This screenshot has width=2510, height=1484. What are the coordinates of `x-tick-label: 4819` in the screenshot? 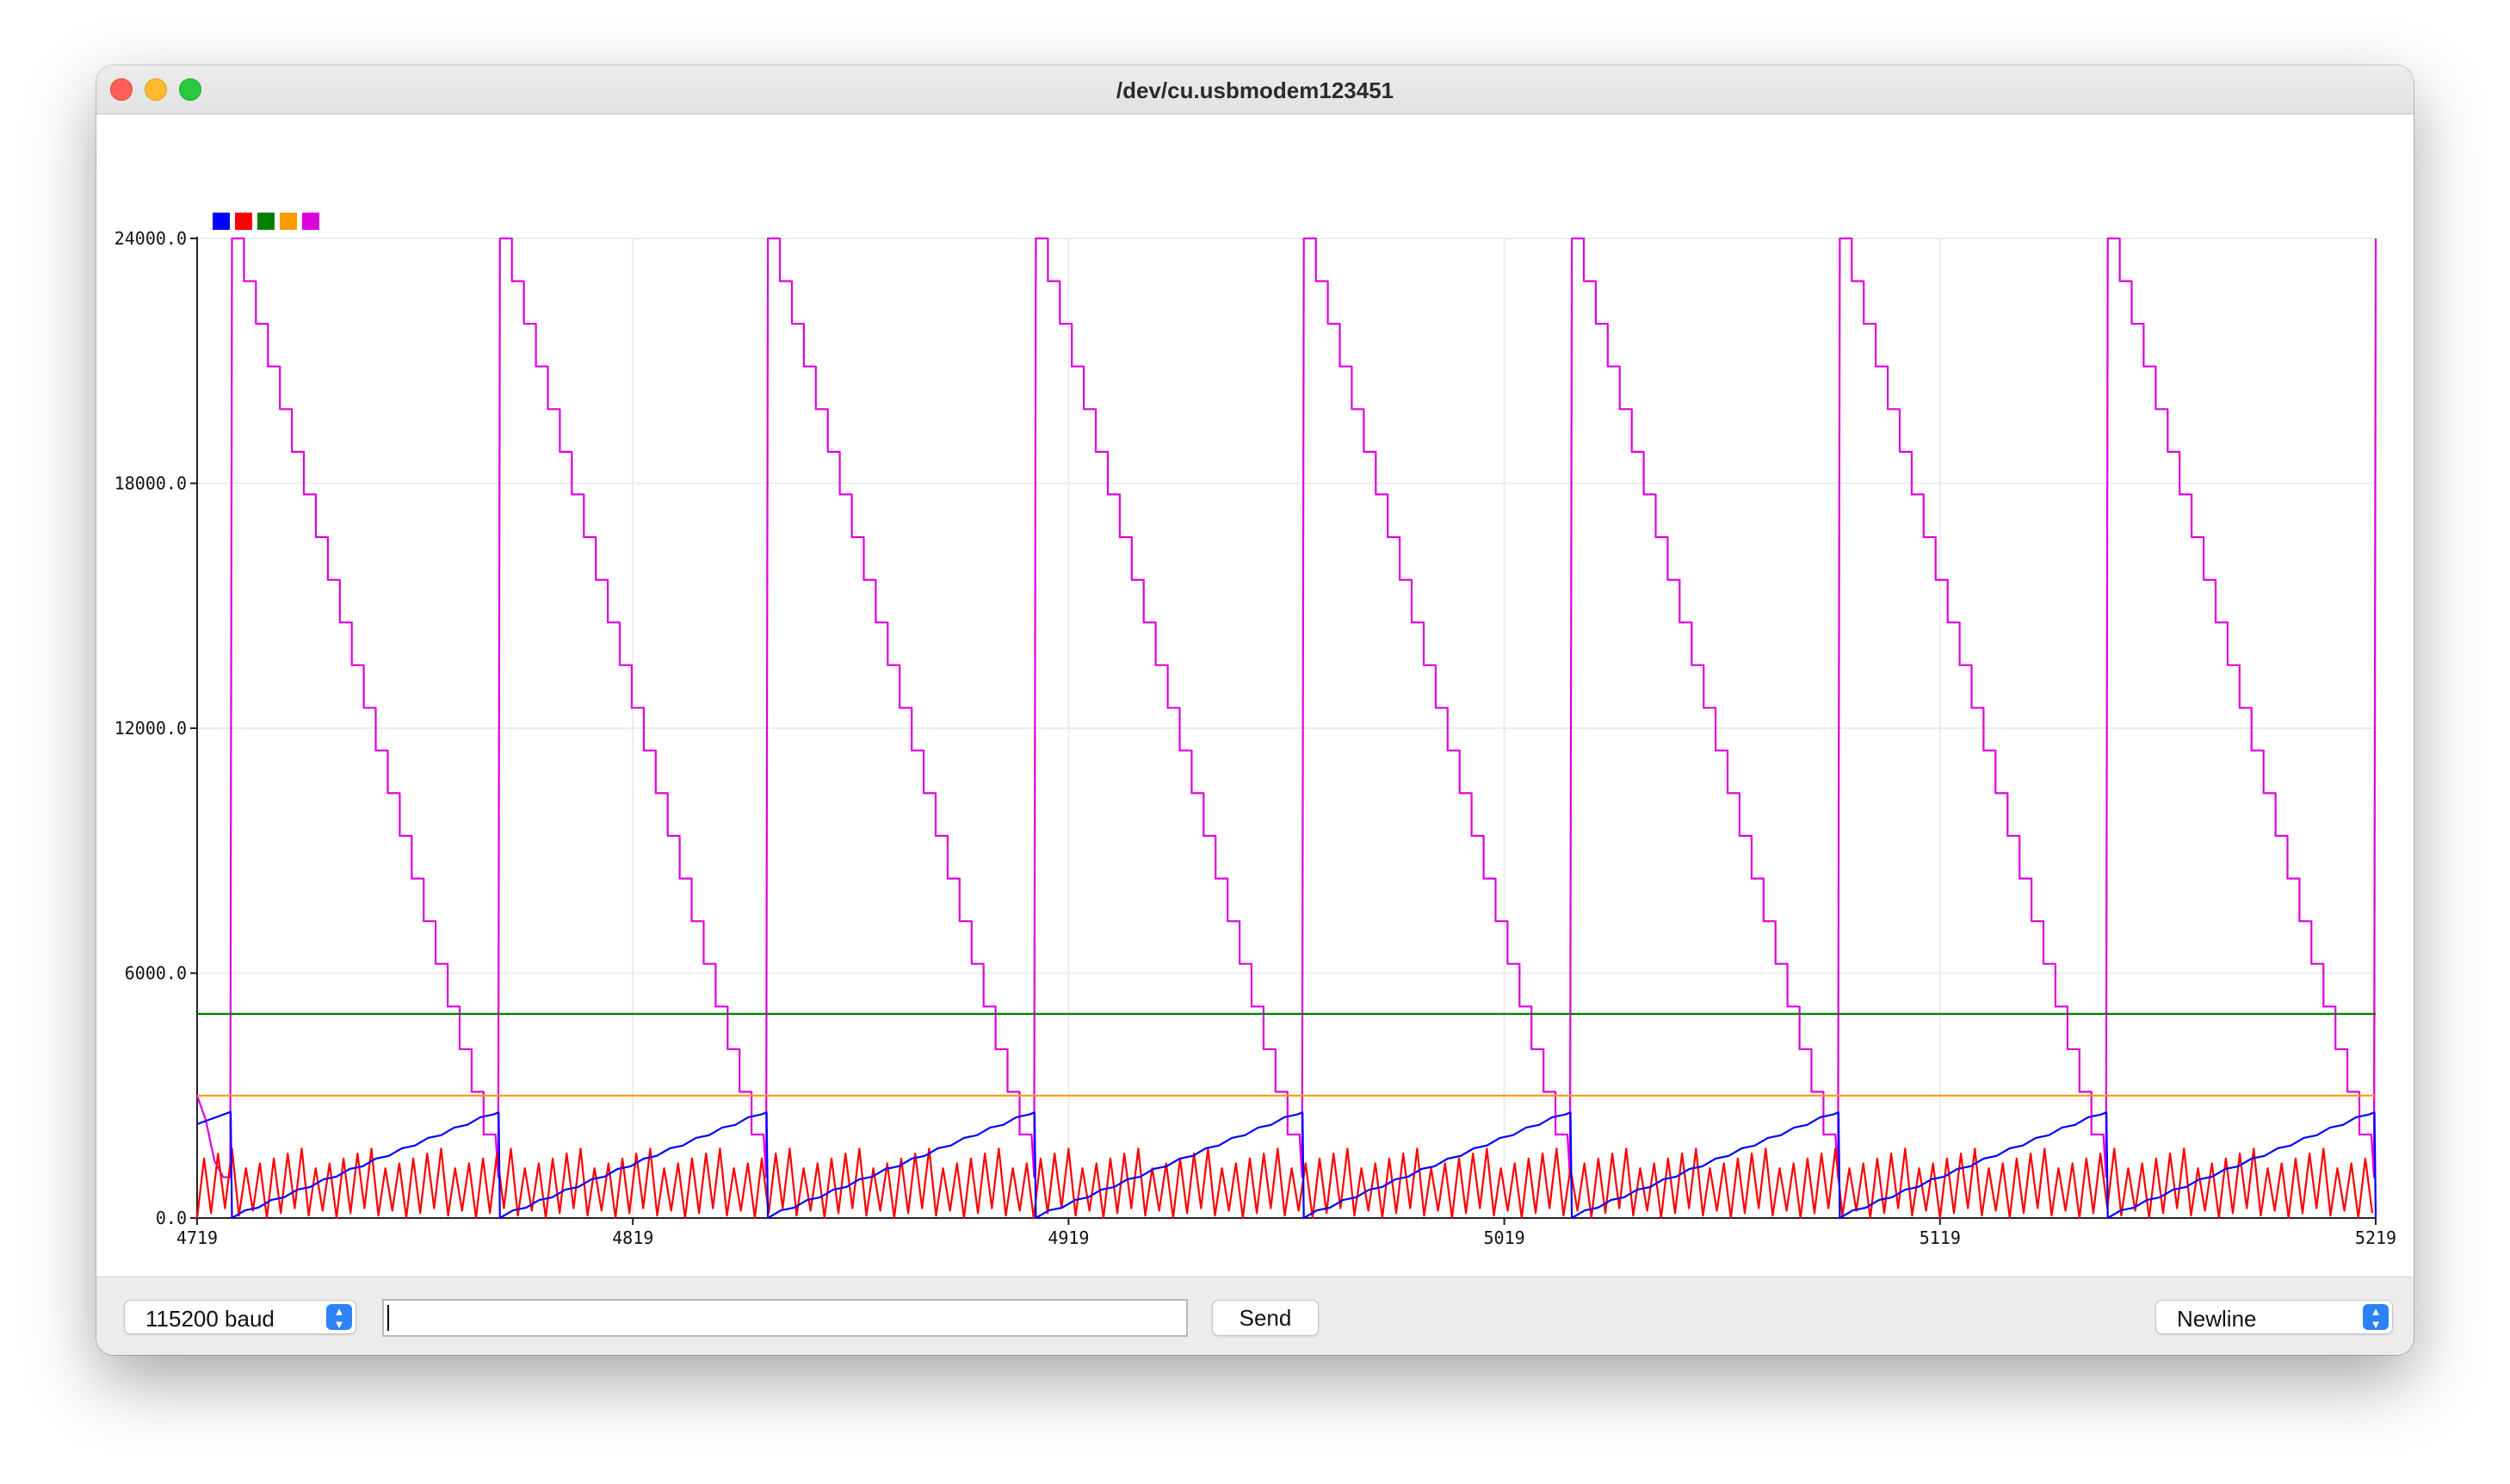 It's located at (632, 1237).